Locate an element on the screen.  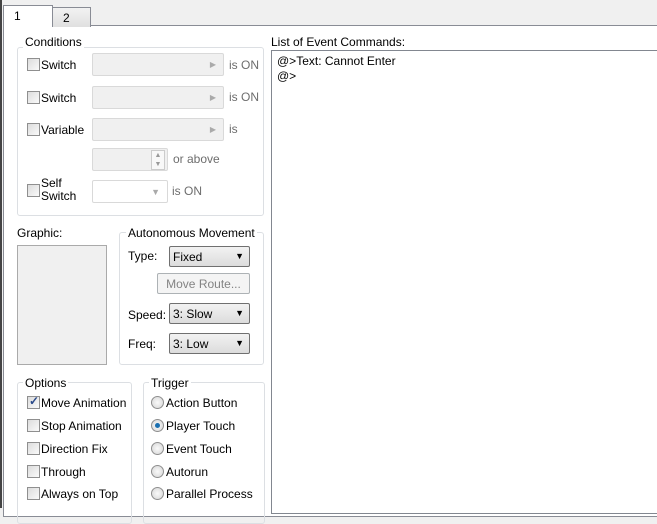
switch1-checkbox is located at coordinates (33, 64).